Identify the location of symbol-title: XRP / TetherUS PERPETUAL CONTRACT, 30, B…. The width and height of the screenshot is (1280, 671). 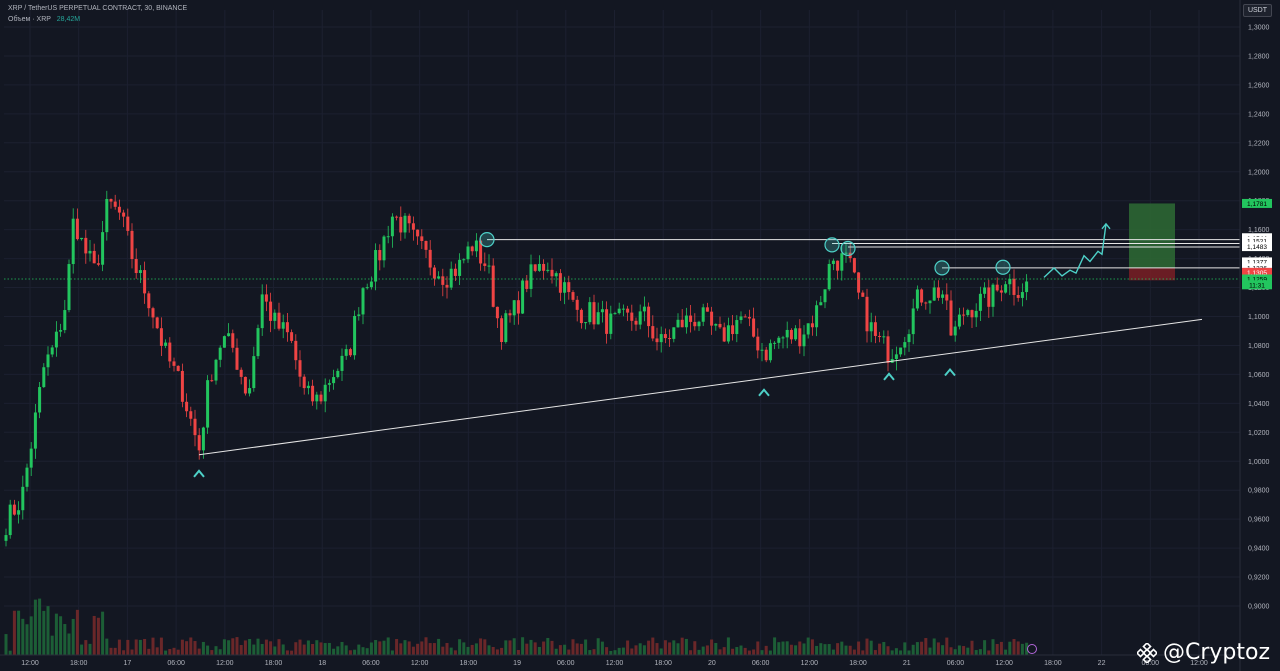
(97, 9).